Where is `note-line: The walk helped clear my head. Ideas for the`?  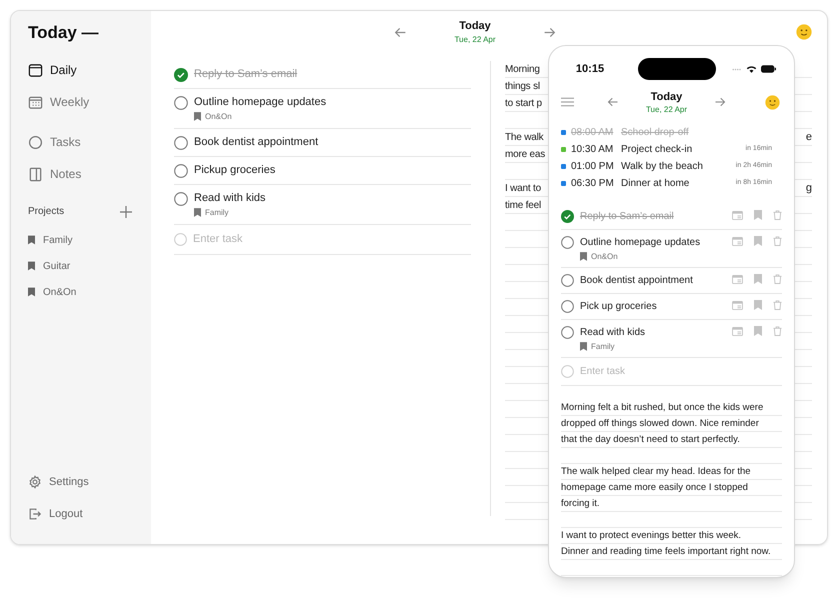 note-line: The walk helped clear my head. Ideas for the is located at coordinates (656, 472).